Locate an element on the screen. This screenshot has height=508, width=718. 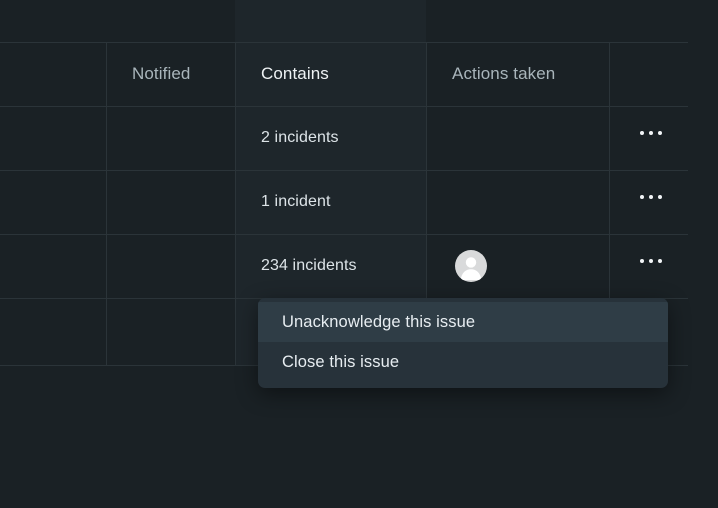
menu-item-unacknowledge-this-issue: Unacknowledge this issue is located at coordinates (463, 322).